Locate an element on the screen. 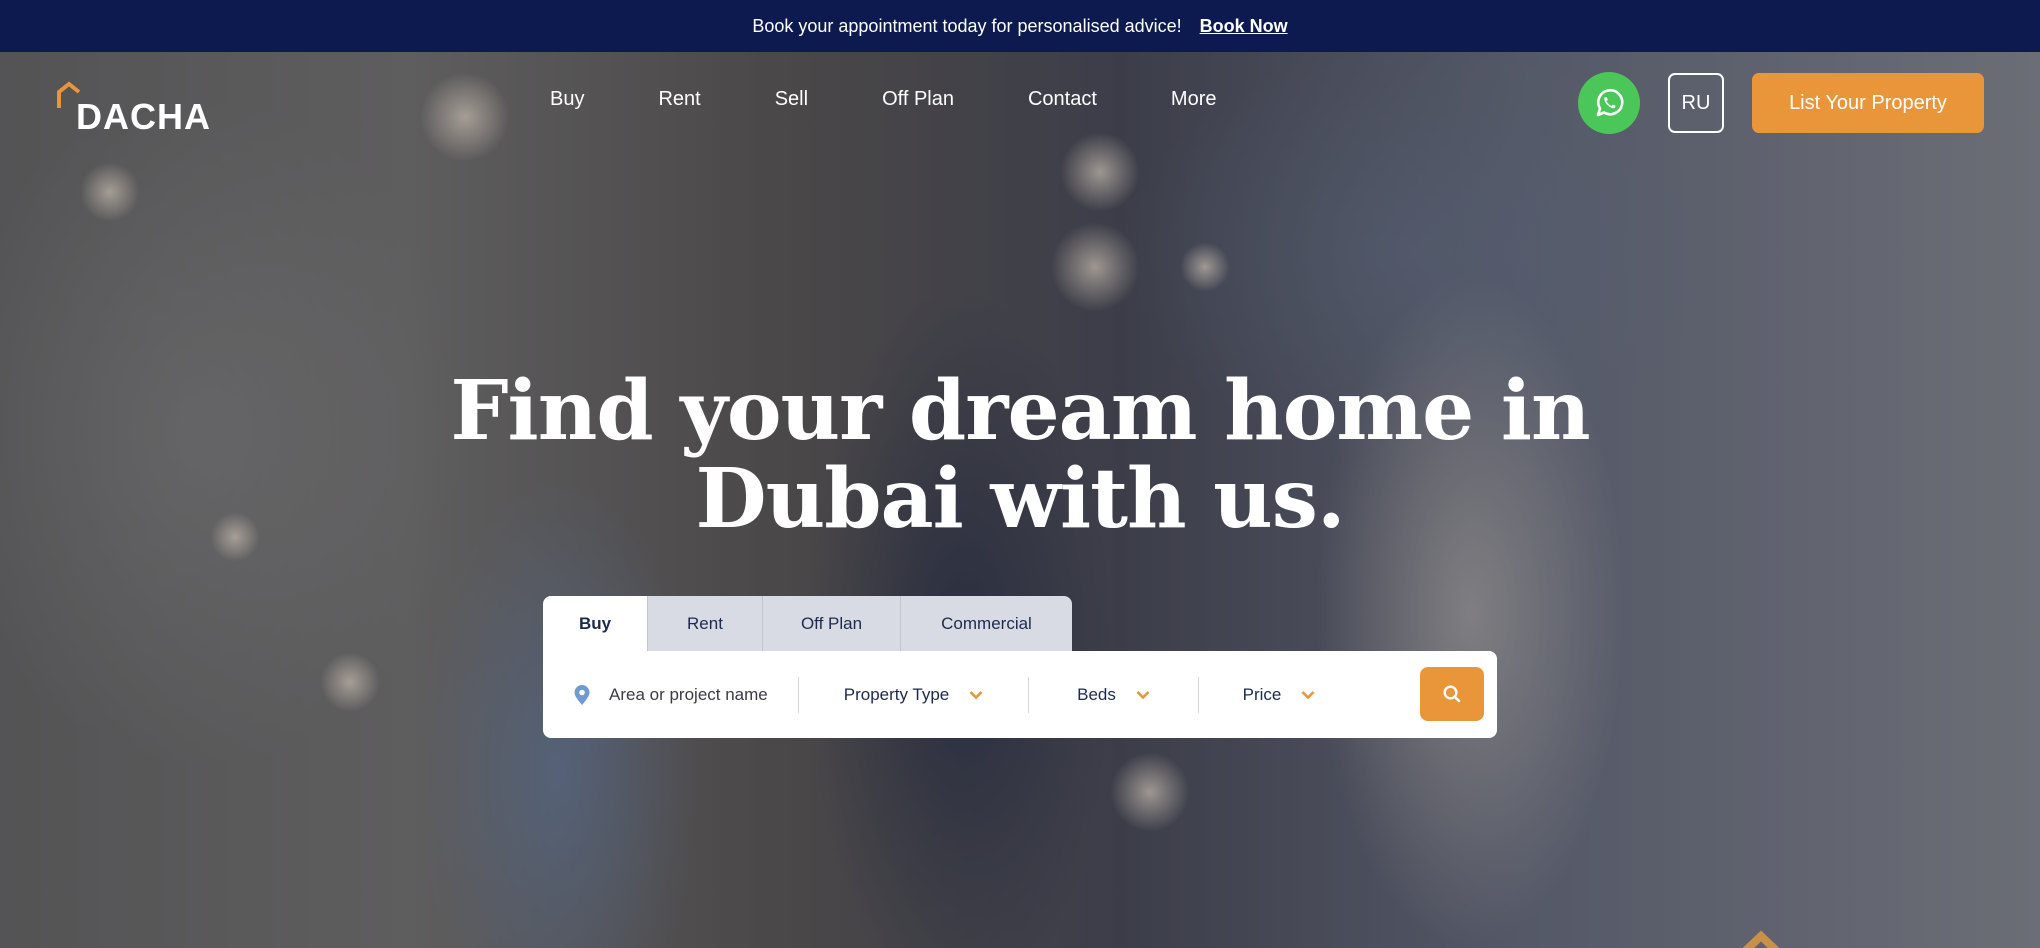  logo-text: DACHA is located at coordinates (143, 116).